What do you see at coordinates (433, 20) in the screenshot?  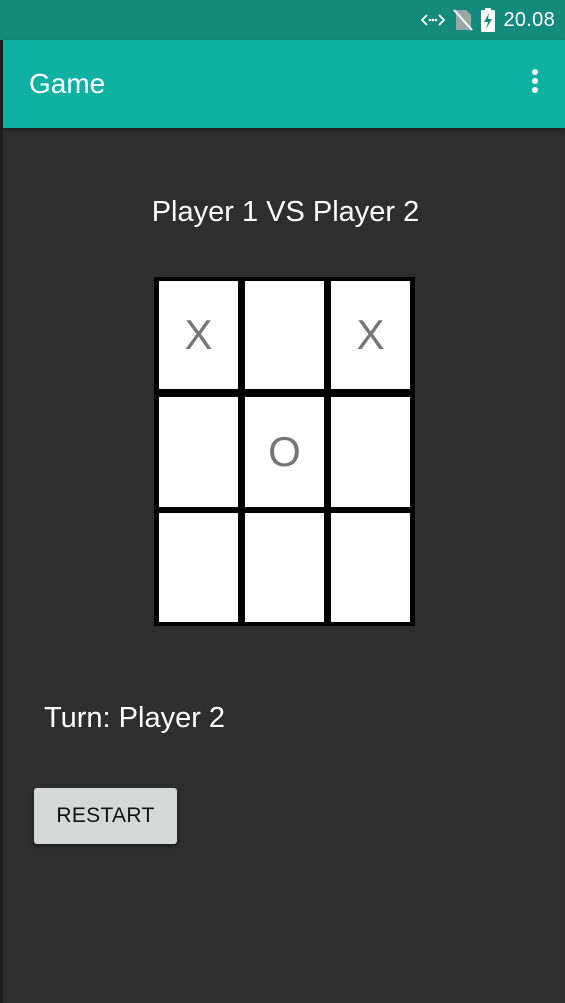 I see `data-sync-icon` at bounding box center [433, 20].